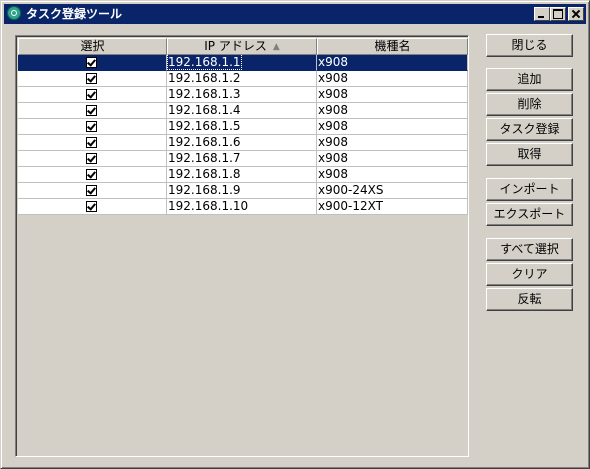  Describe the element at coordinates (204, 158) in the screenshot. I see `ip-address-value: 192.168.1.7` at that location.